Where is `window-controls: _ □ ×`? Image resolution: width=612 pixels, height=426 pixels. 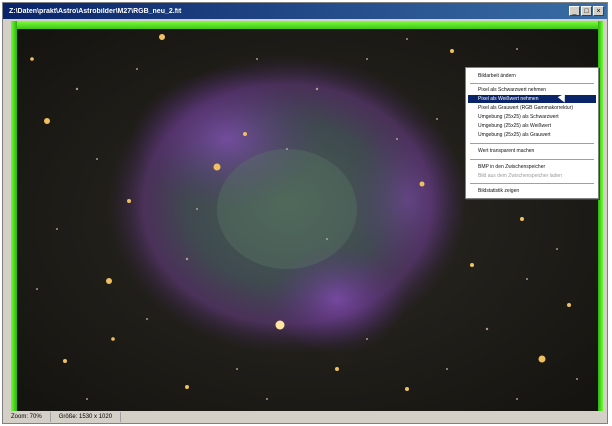
window-controls: _ □ × is located at coordinates (586, 11).